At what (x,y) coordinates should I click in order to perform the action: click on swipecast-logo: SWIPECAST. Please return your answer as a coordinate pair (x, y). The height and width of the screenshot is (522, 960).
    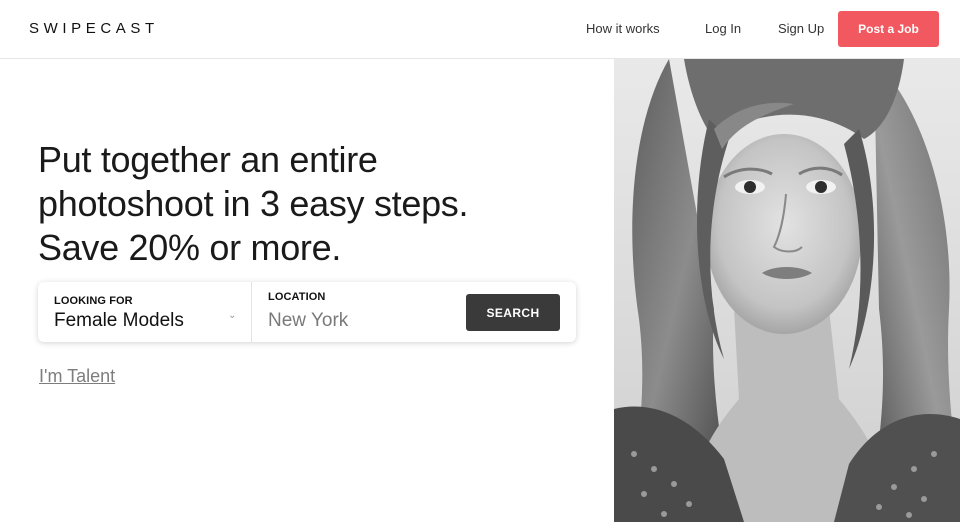
    Looking at the image, I should click on (94, 28).